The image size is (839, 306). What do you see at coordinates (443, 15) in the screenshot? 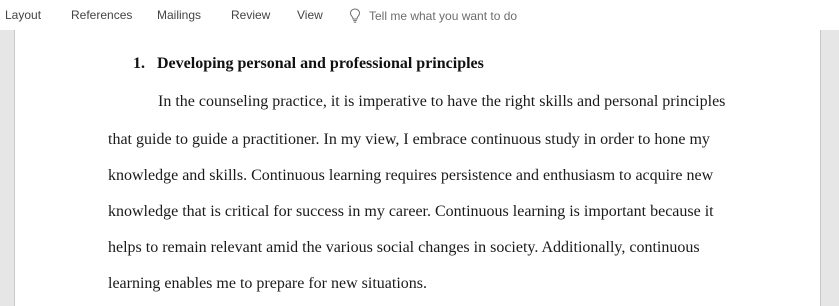
I see `tell-me-placeholder: Tell me what you want to do` at bounding box center [443, 15].